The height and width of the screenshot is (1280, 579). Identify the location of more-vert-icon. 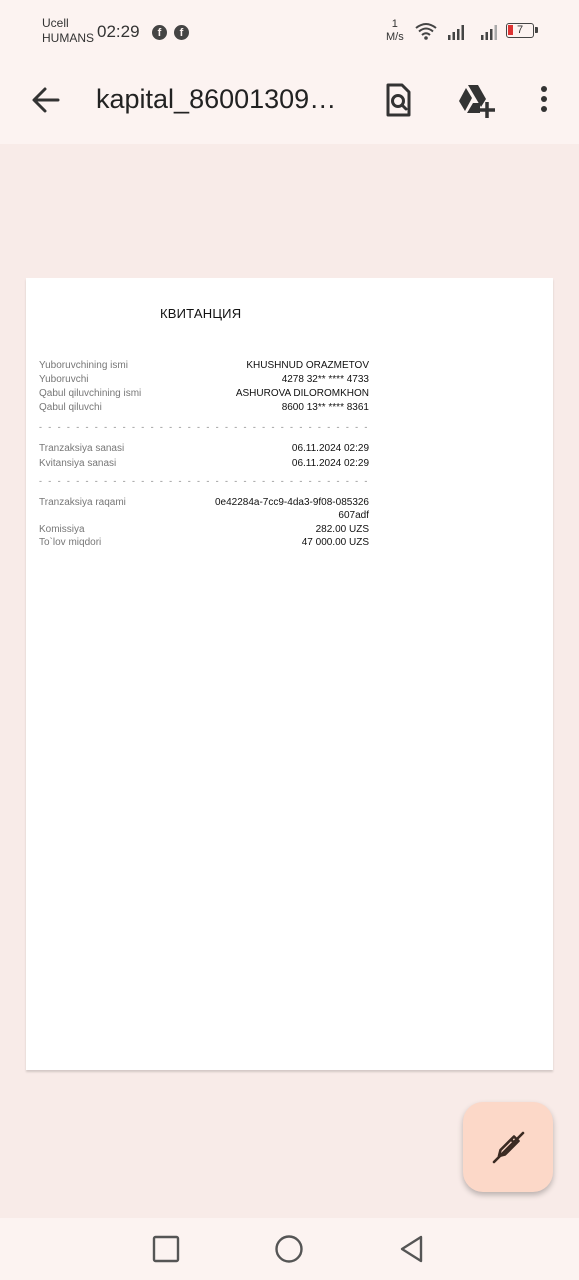
(544, 100).